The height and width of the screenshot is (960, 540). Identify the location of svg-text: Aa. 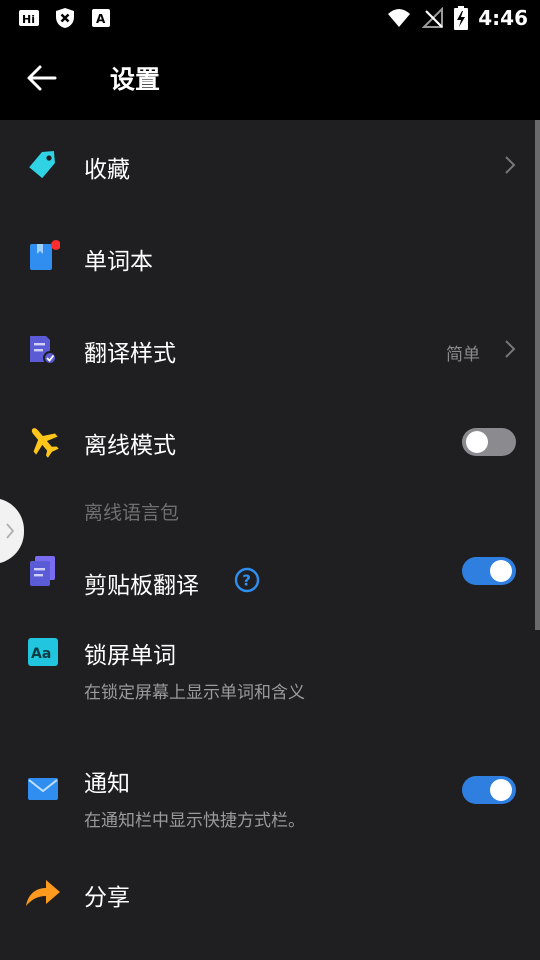
(41, 654).